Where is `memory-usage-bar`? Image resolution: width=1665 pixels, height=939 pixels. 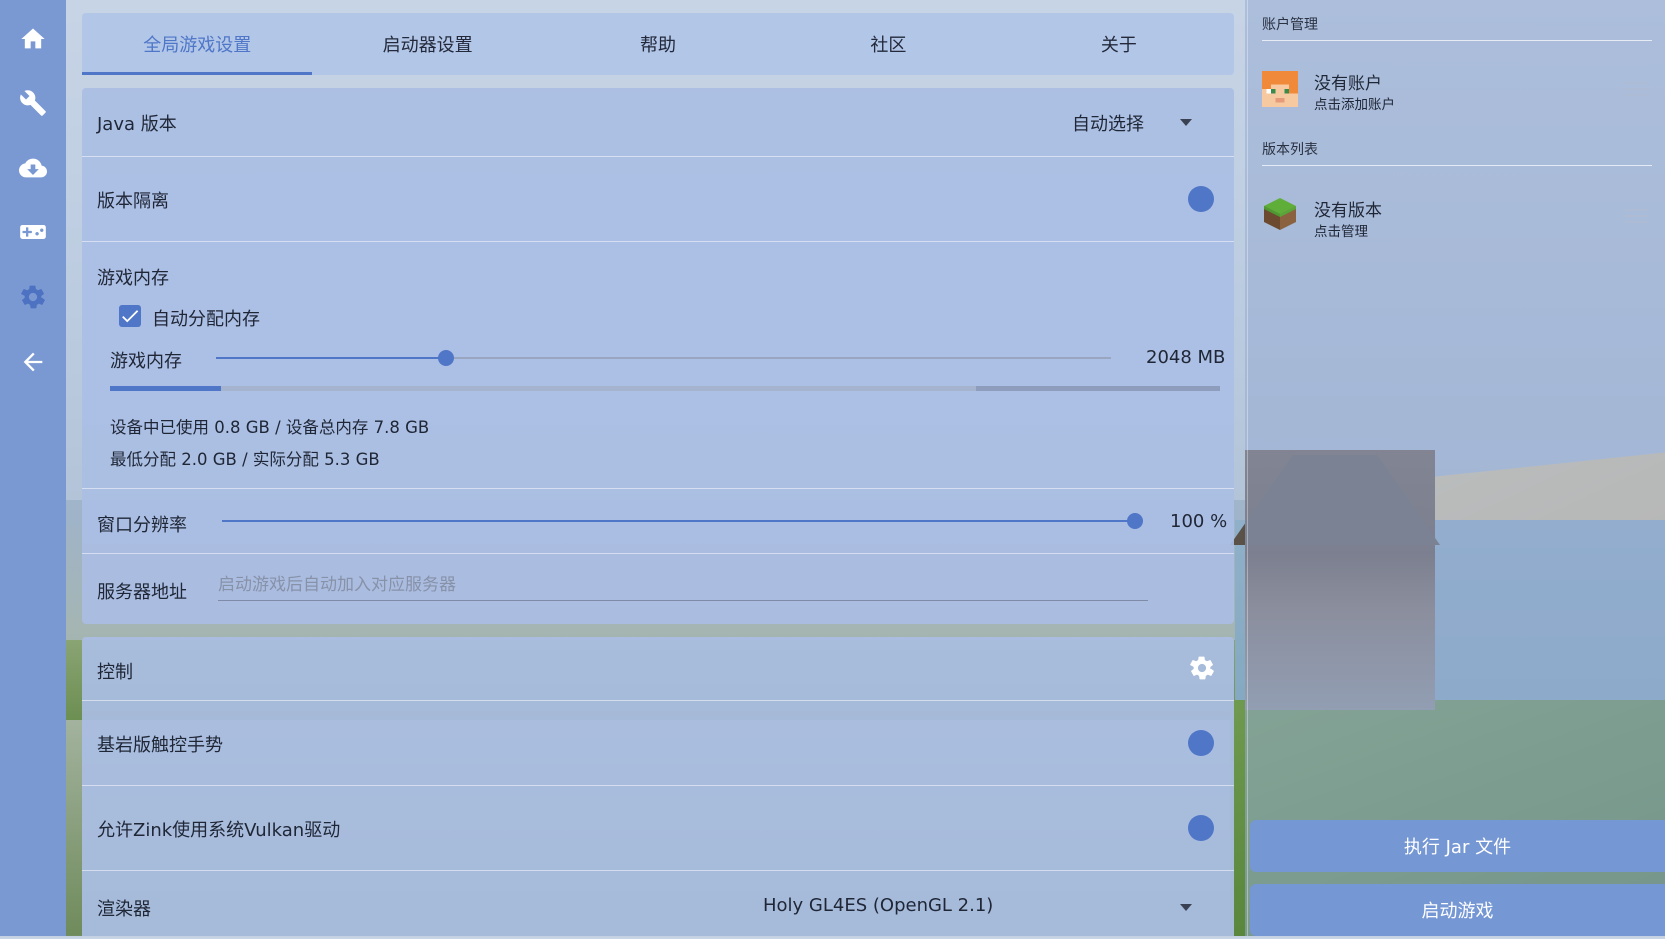 memory-usage-bar is located at coordinates (665, 388).